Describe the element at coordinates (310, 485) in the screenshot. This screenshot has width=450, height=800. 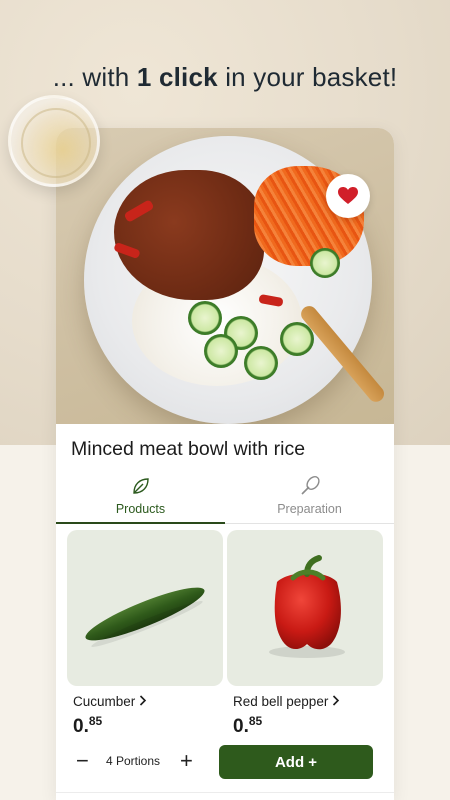
I see `whisk-icon` at that location.